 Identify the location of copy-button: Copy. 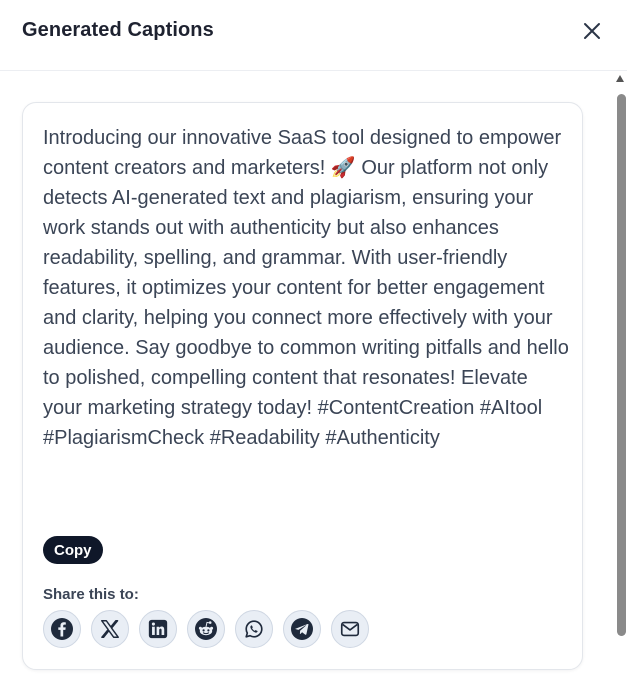
(73, 550).